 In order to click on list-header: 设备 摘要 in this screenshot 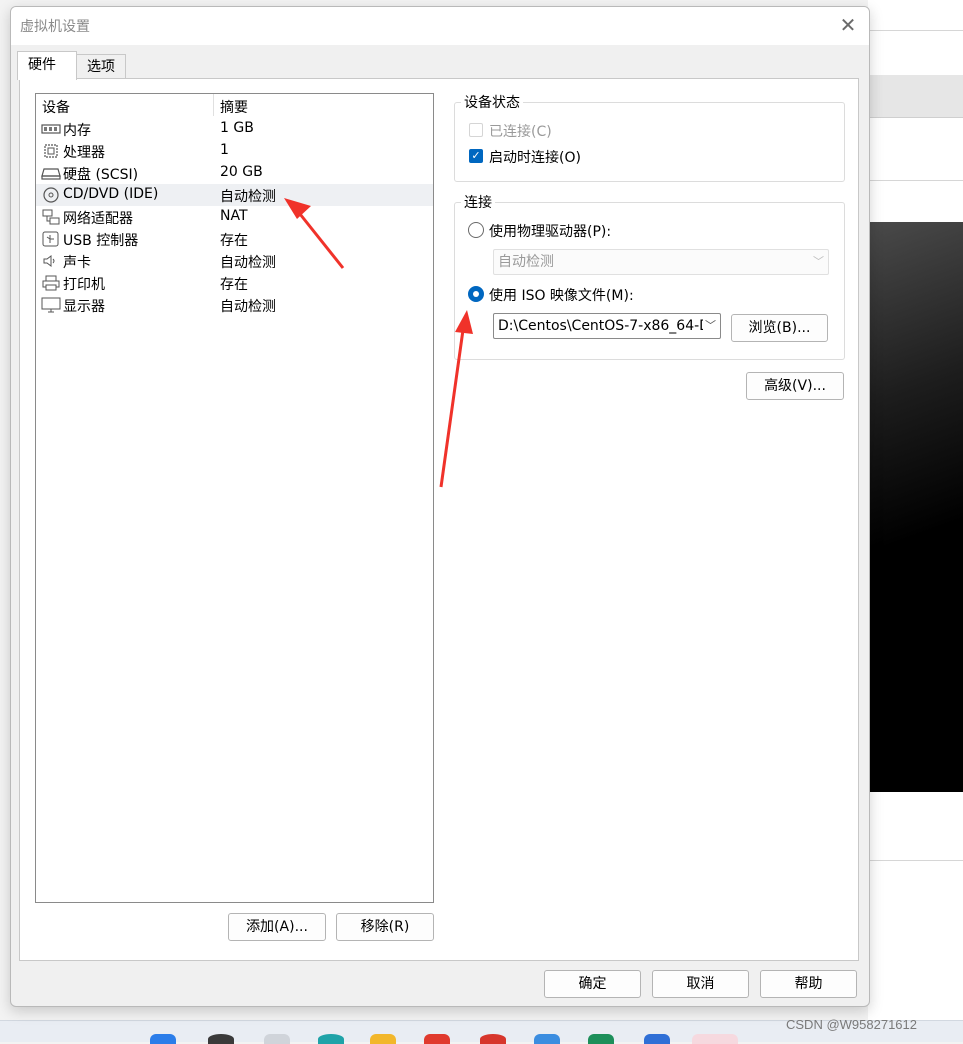, I will do `click(234, 105)`.